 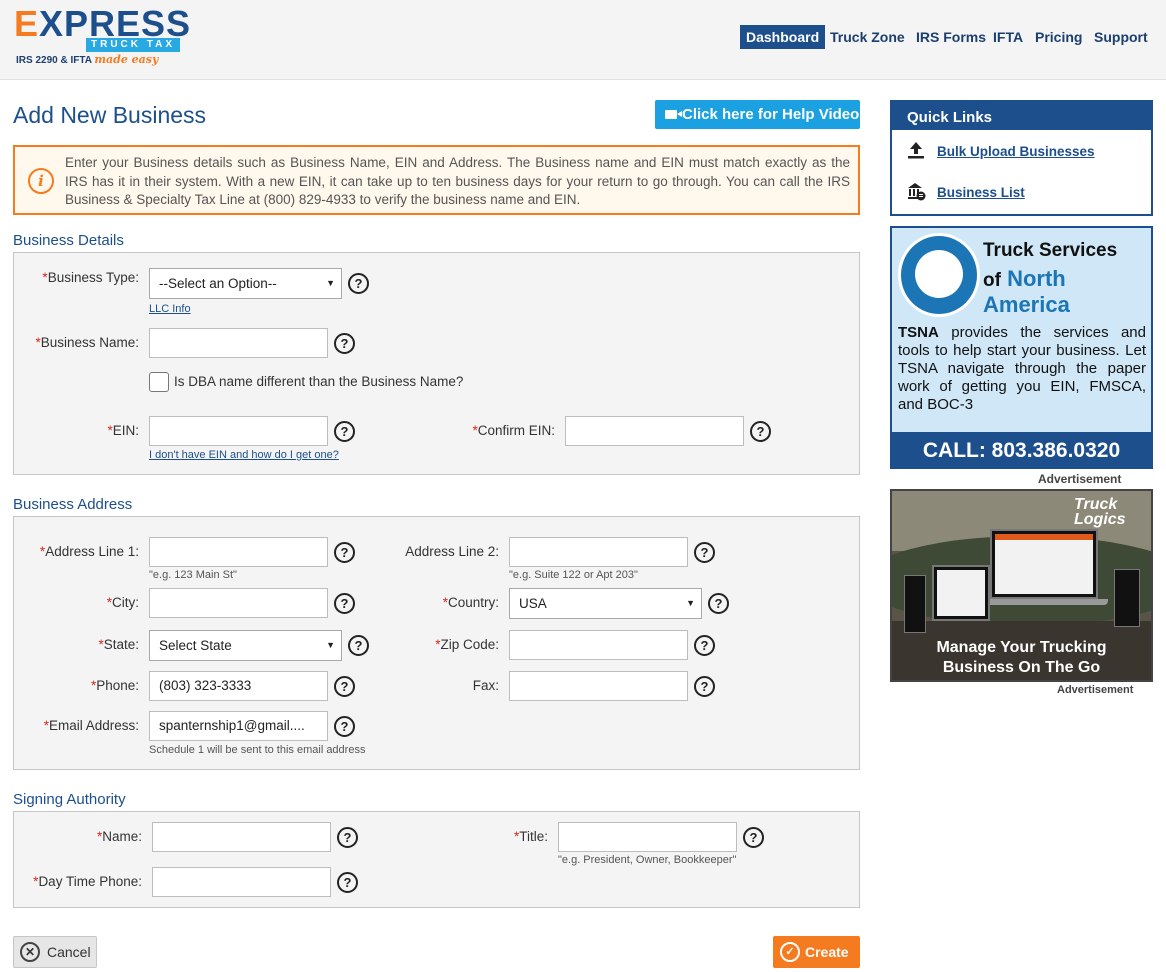 I want to click on business-name-label: *Business Name:, so click(x=87, y=342).